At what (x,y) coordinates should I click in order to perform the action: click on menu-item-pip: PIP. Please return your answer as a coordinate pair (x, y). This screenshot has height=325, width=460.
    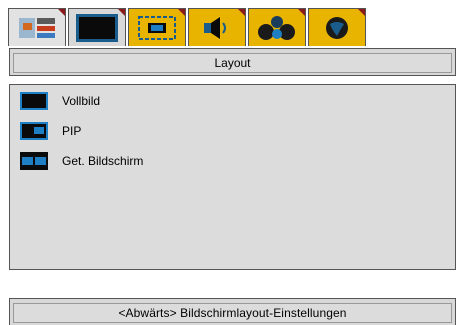
    Looking at the image, I should click on (50, 131).